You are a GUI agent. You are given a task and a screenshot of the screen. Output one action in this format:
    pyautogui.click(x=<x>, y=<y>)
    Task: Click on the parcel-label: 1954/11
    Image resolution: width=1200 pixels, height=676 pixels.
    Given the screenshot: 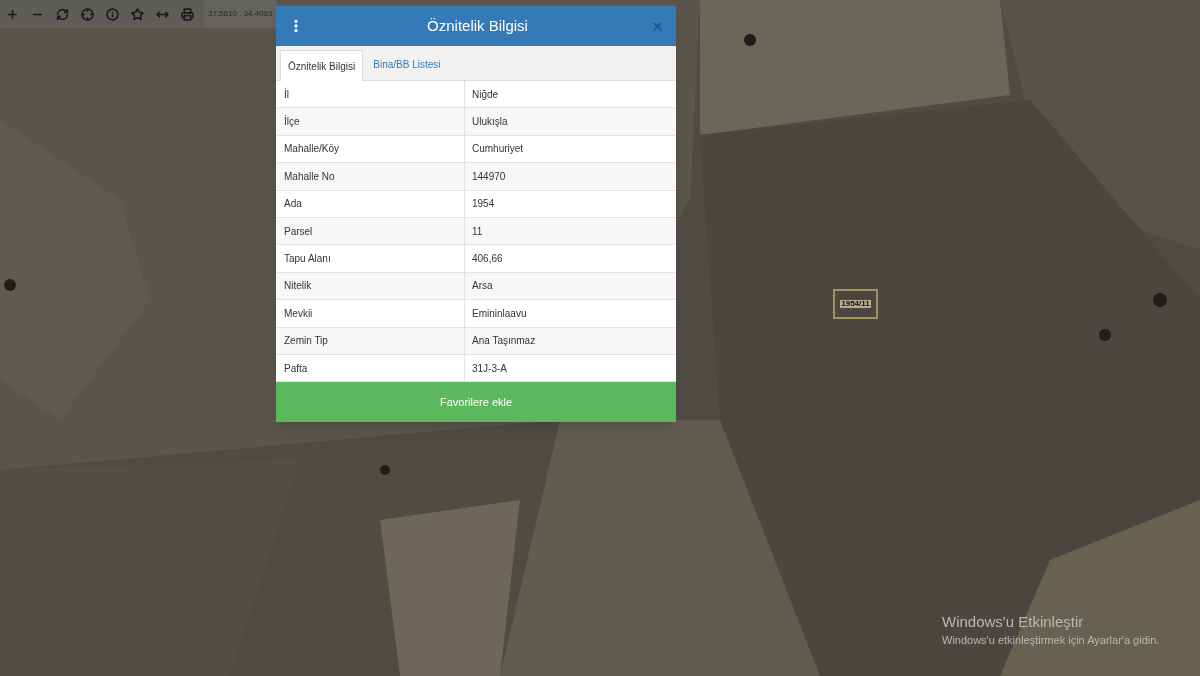 What is the action you would take?
    pyautogui.click(x=855, y=304)
    